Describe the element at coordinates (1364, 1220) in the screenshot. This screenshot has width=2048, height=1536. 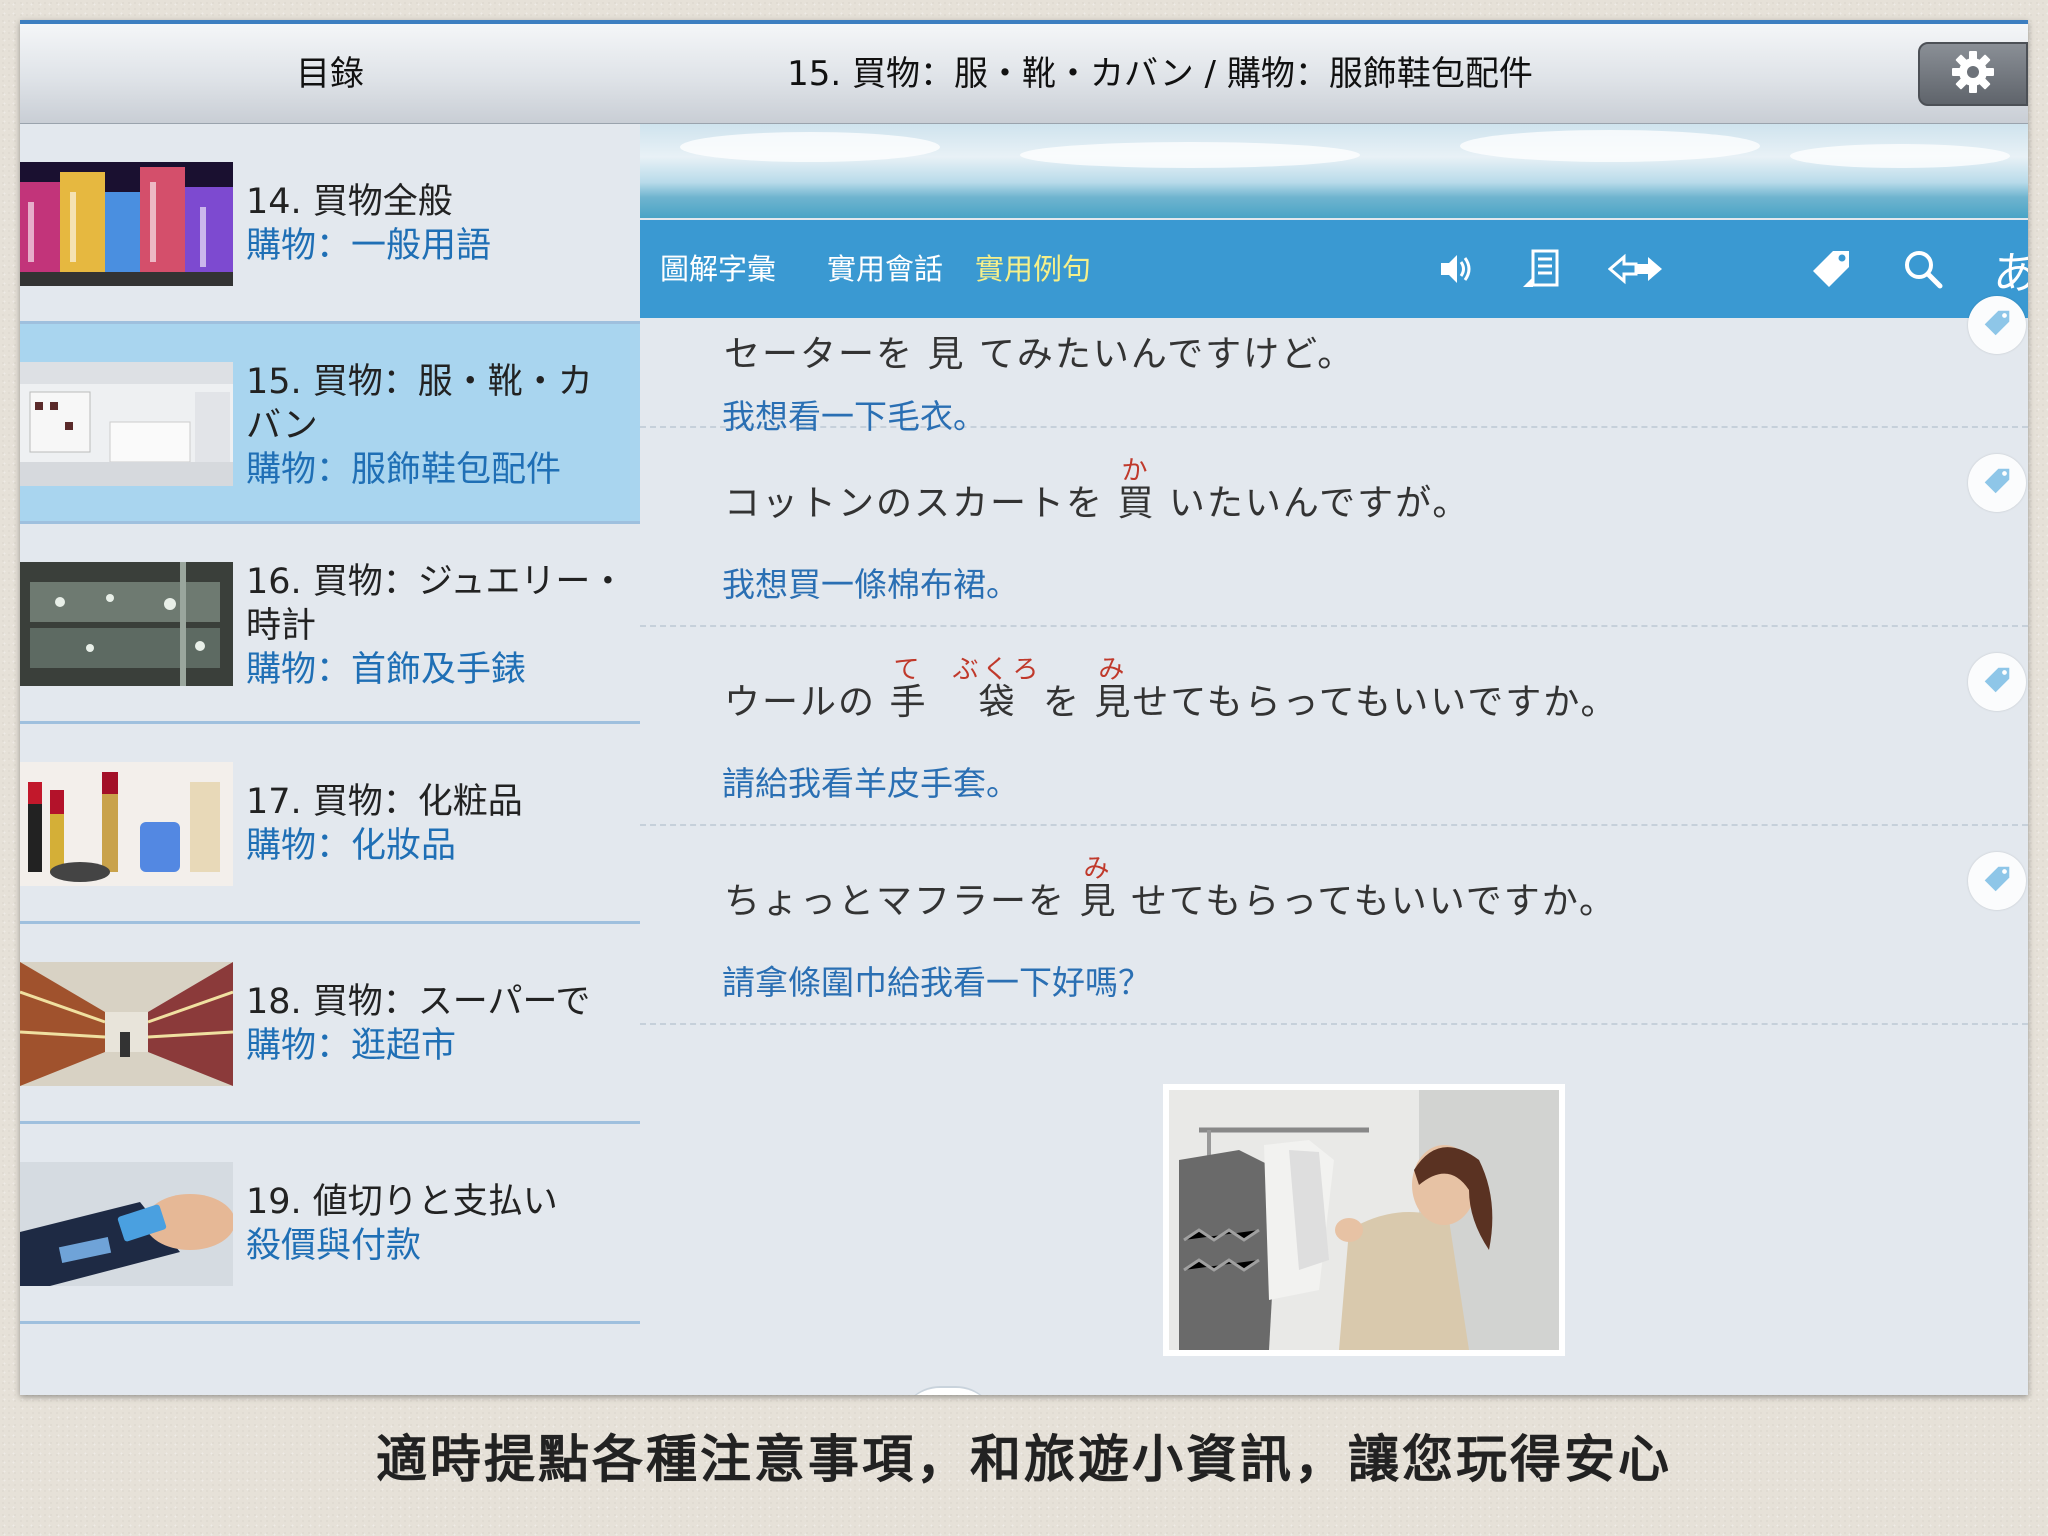
I see `woman-browsing-clothes-photo` at that location.